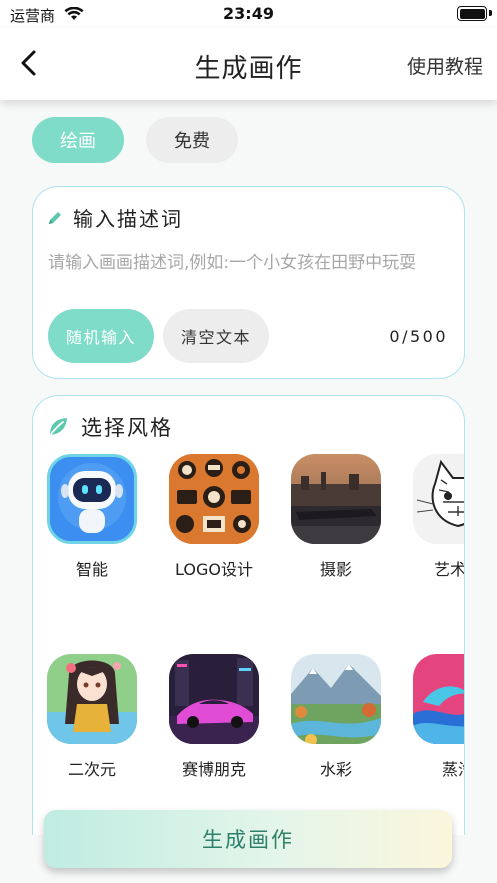  What do you see at coordinates (91, 569) in the screenshot?
I see `style-label: 智能` at bounding box center [91, 569].